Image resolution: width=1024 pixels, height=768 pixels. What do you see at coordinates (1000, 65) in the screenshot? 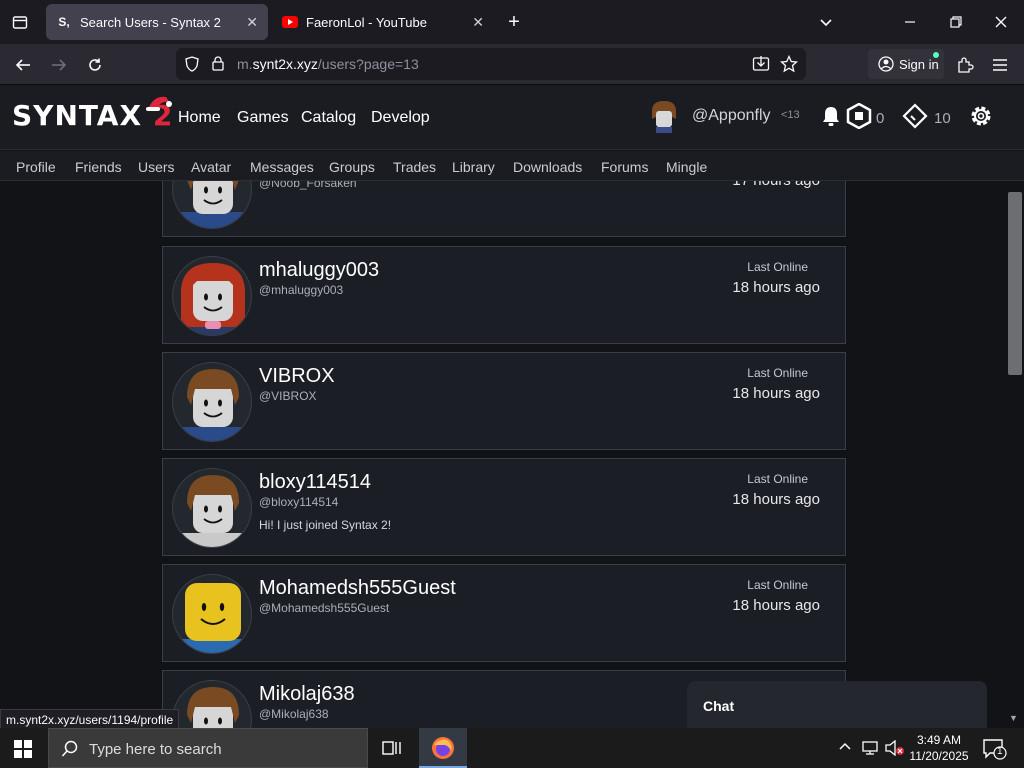
I see `menu-icon` at bounding box center [1000, 65].